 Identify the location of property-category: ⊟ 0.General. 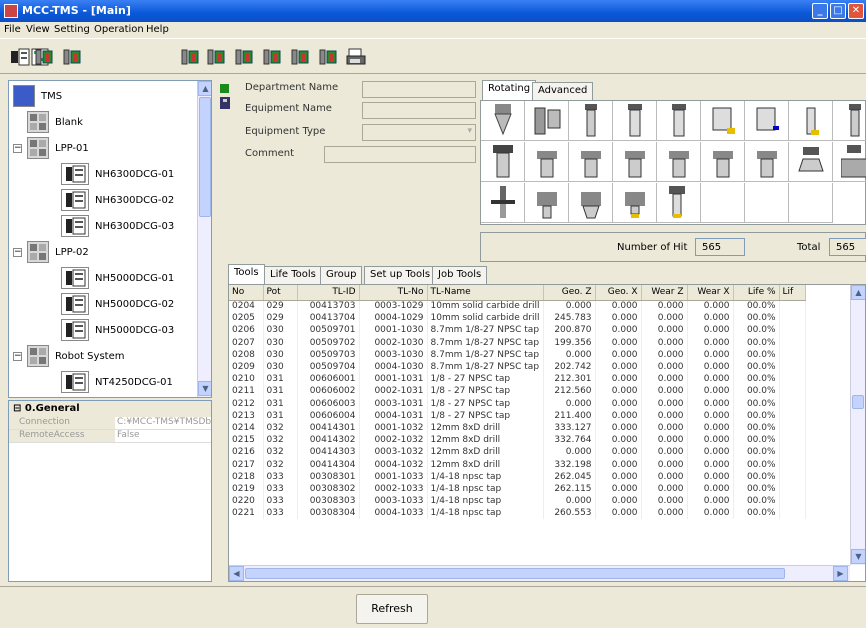
(110, 409).